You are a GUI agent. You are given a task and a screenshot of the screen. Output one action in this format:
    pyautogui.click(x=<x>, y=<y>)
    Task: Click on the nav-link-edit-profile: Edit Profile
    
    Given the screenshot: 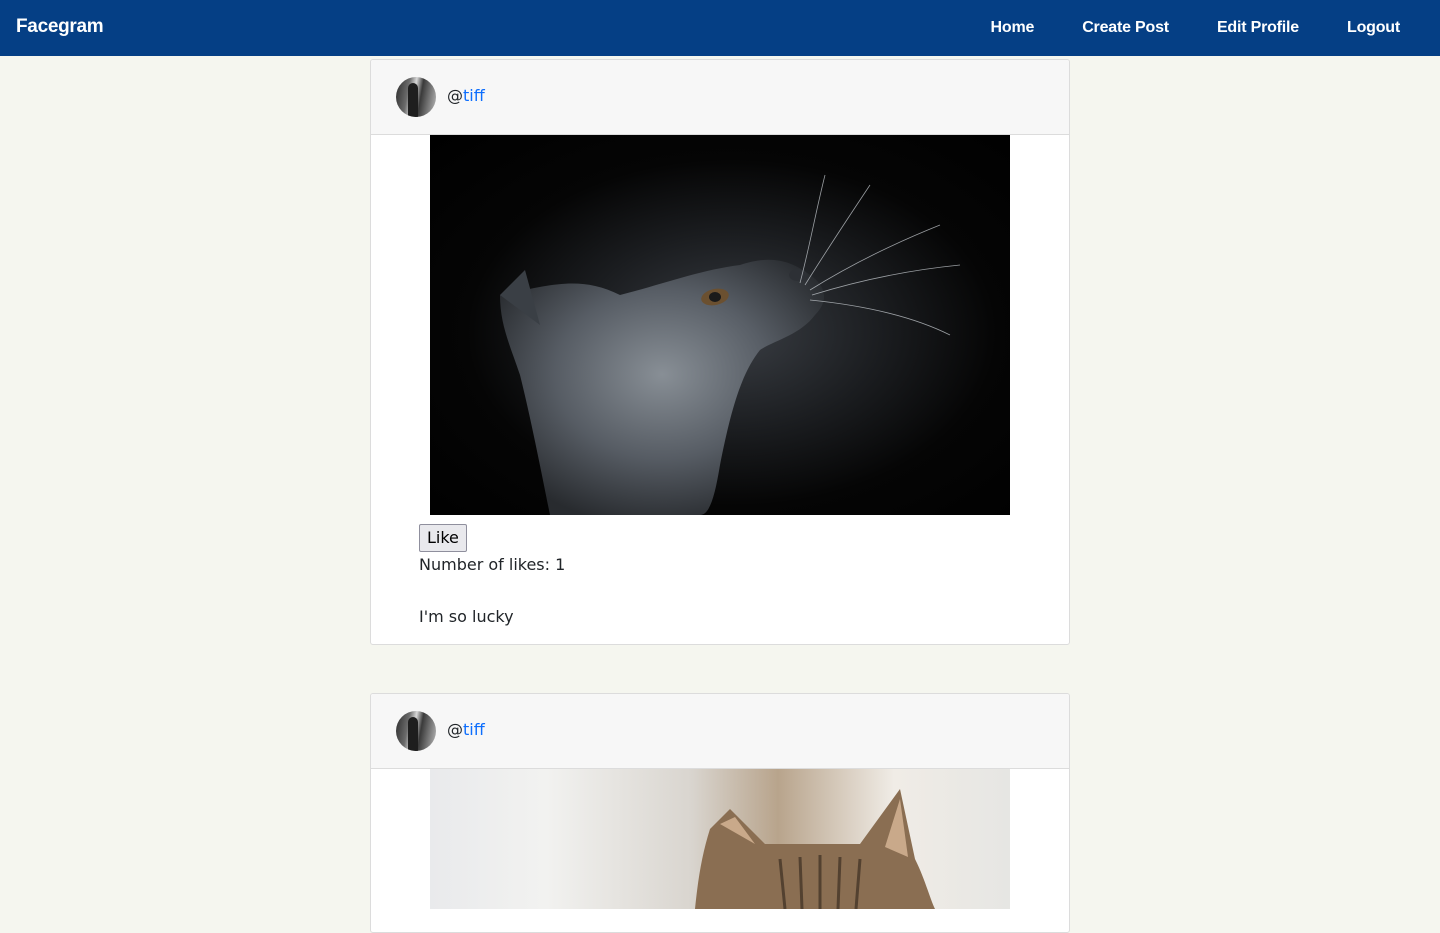 What is the action you would take?
    pyautogui.click(x=1258, y=28)
    